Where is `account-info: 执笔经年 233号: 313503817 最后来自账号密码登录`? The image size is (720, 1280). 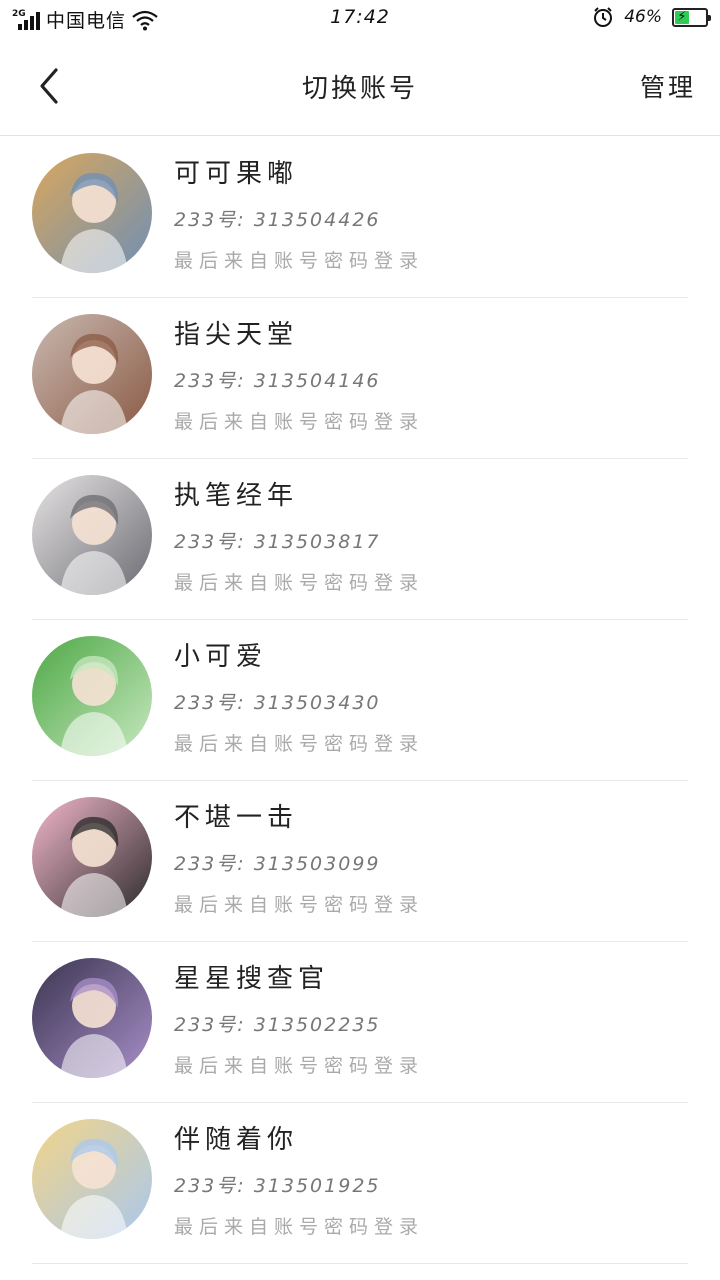 account-info: 执笔经年 233号: 313503817 最后来自账号密码登录 is located at coordinates (299, 536).